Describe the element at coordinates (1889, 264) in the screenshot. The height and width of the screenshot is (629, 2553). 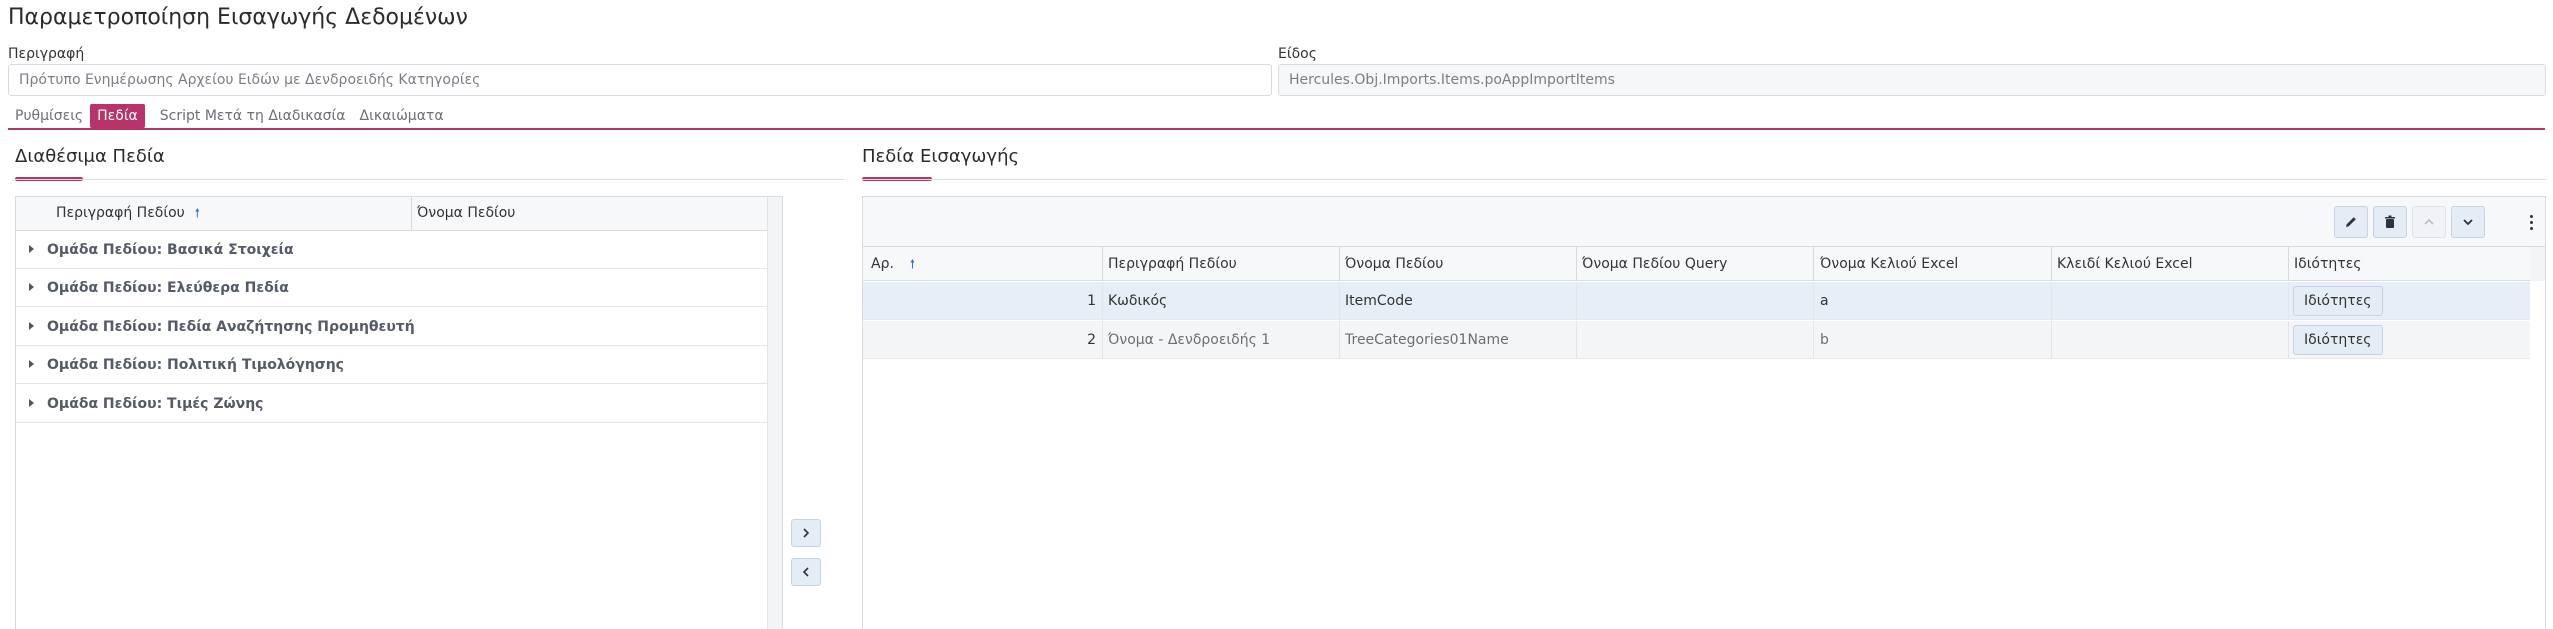
I see `column-header-excel-cell: Όνομα Κελιού Excel` at that location.